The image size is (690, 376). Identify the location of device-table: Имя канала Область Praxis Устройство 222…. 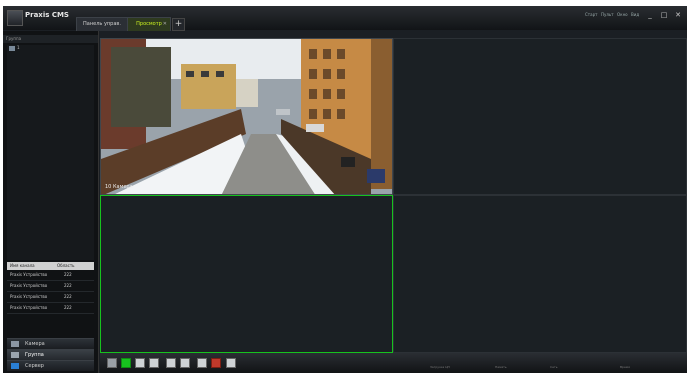
(50, 288).